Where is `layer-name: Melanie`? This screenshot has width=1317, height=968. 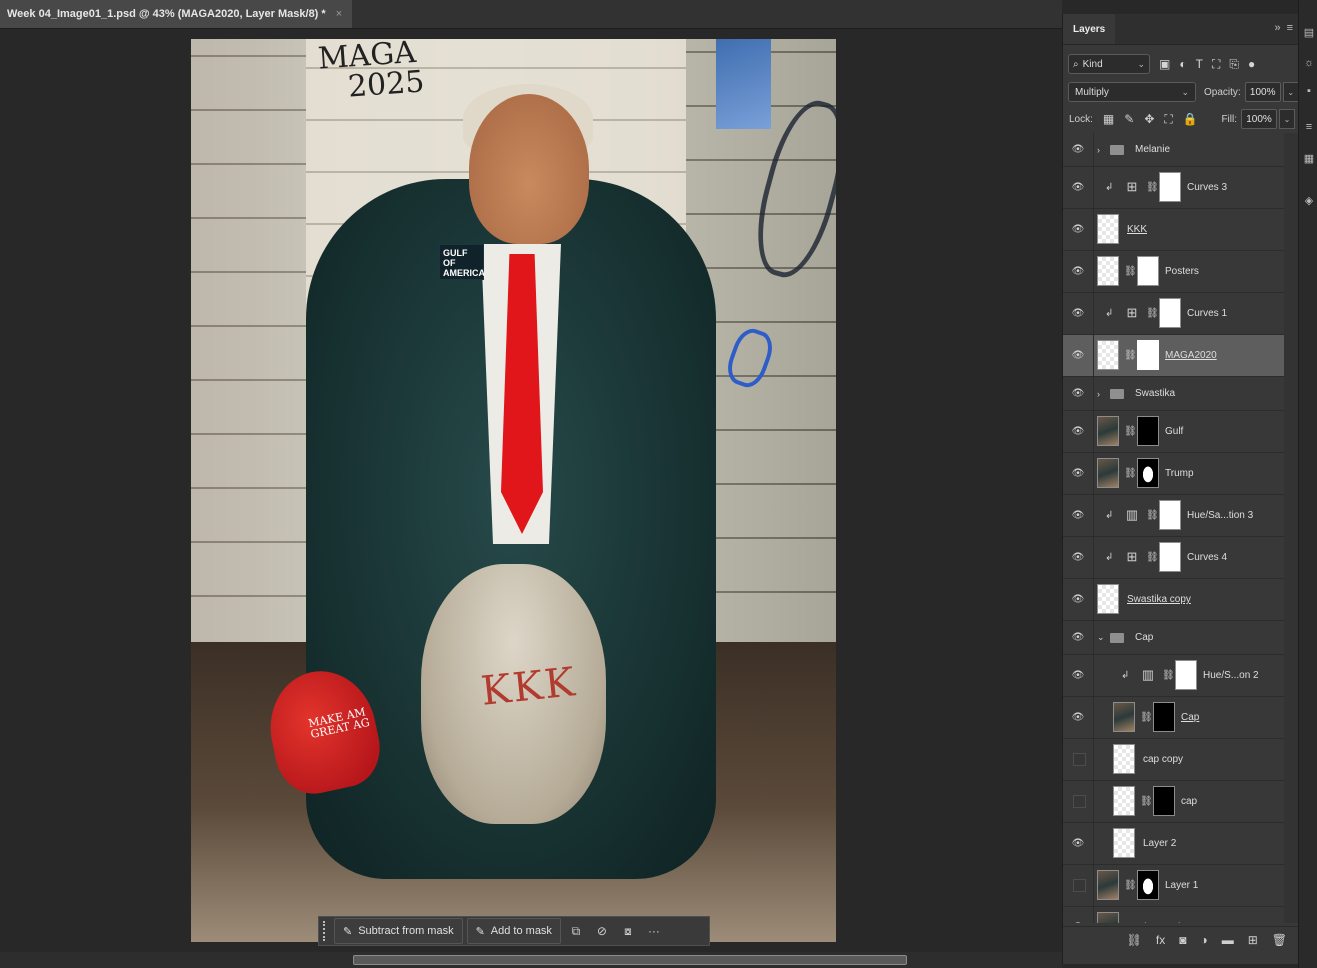
layer-name: Melanie is located at coordinates (1152, 149).